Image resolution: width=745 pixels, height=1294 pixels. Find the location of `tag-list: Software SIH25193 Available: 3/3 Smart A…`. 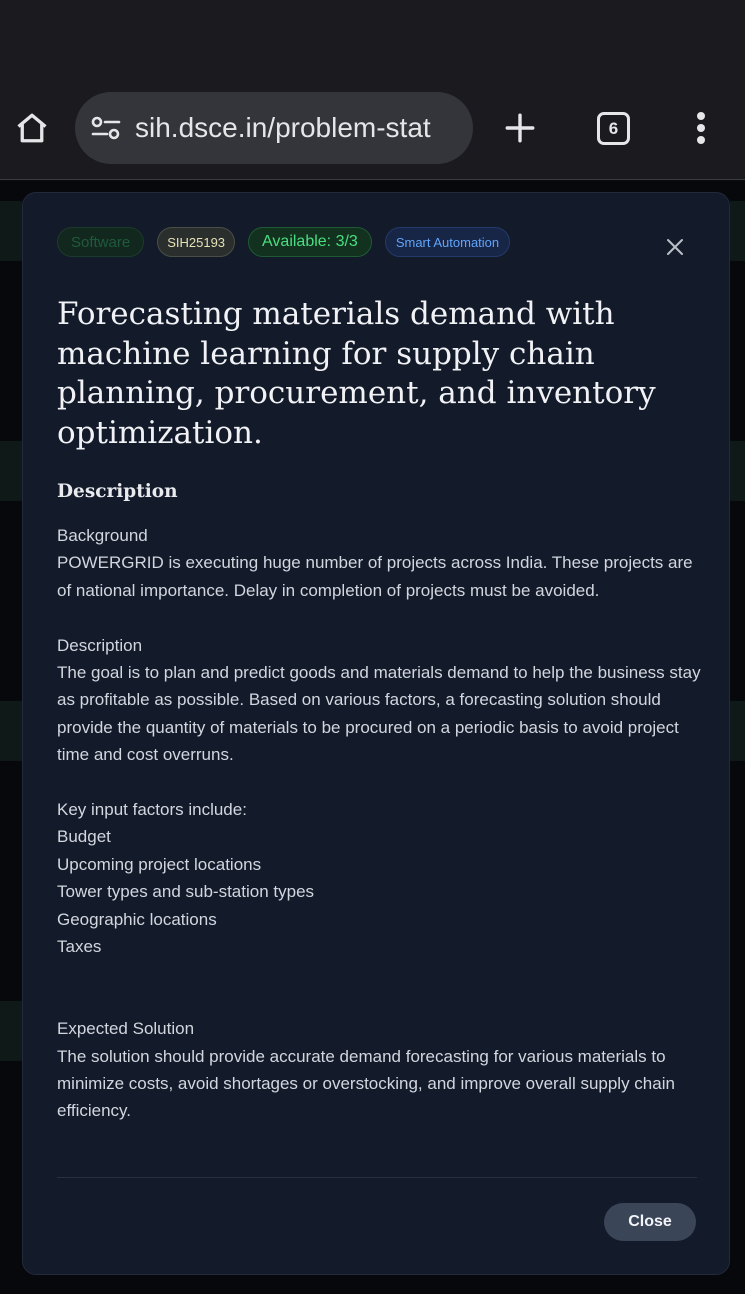

tag-list: Software SIH25193 Available: 3/3 Smart A… is located at coordinates (284, 242).